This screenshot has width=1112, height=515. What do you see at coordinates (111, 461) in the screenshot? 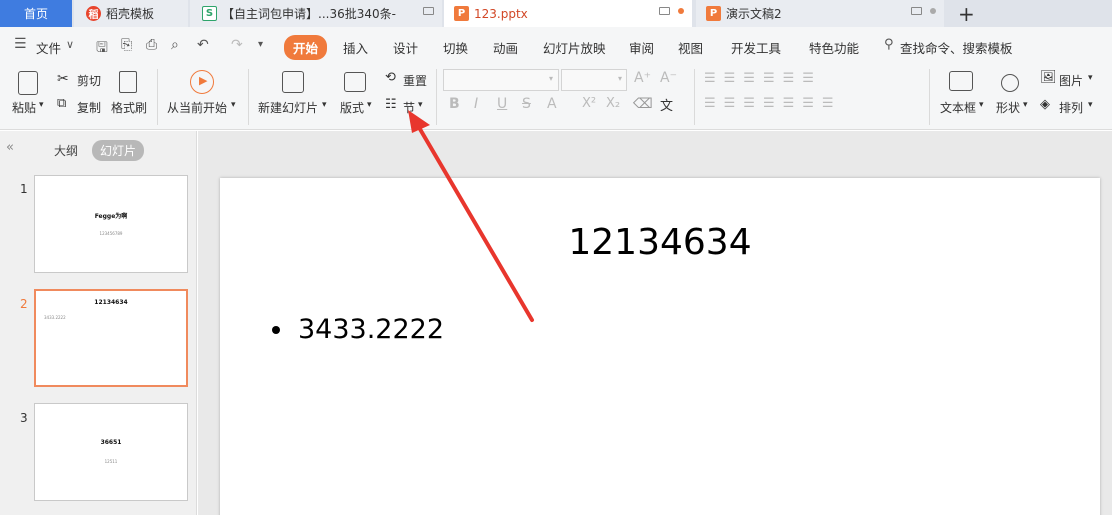
I see `thumbnail-subtitle: 12511` at bounding box center [111, 461].